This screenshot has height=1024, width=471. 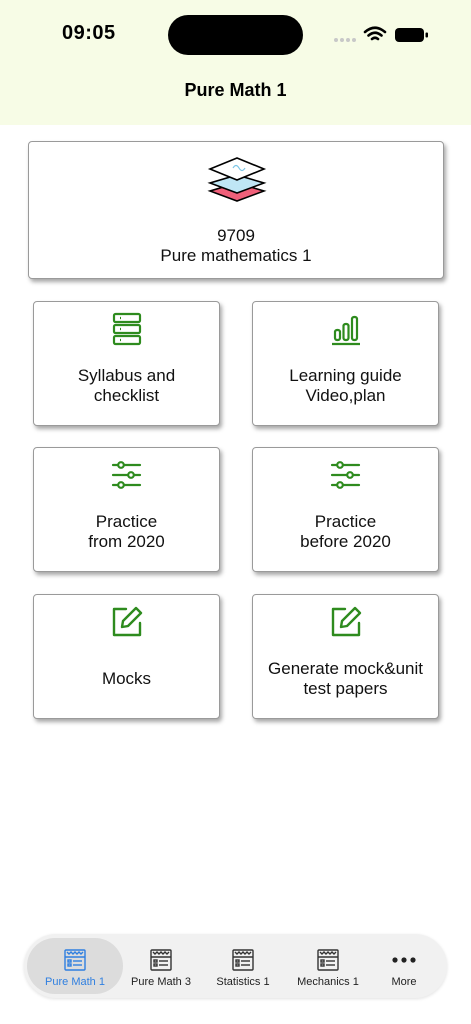 What do you see at coordinates (235, 90) in the screenshot?
I see `page-title: Pure Math 1` at bounding box center [235, 90].